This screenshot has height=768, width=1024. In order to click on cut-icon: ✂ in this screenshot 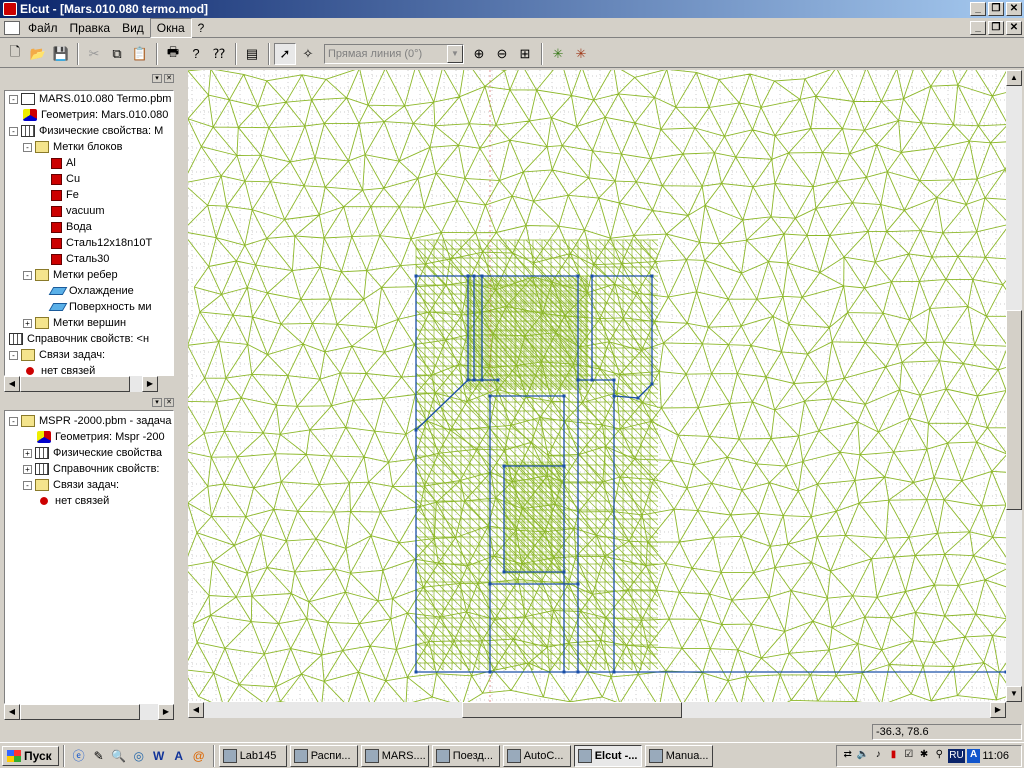, I will do `click(94, 54)`.